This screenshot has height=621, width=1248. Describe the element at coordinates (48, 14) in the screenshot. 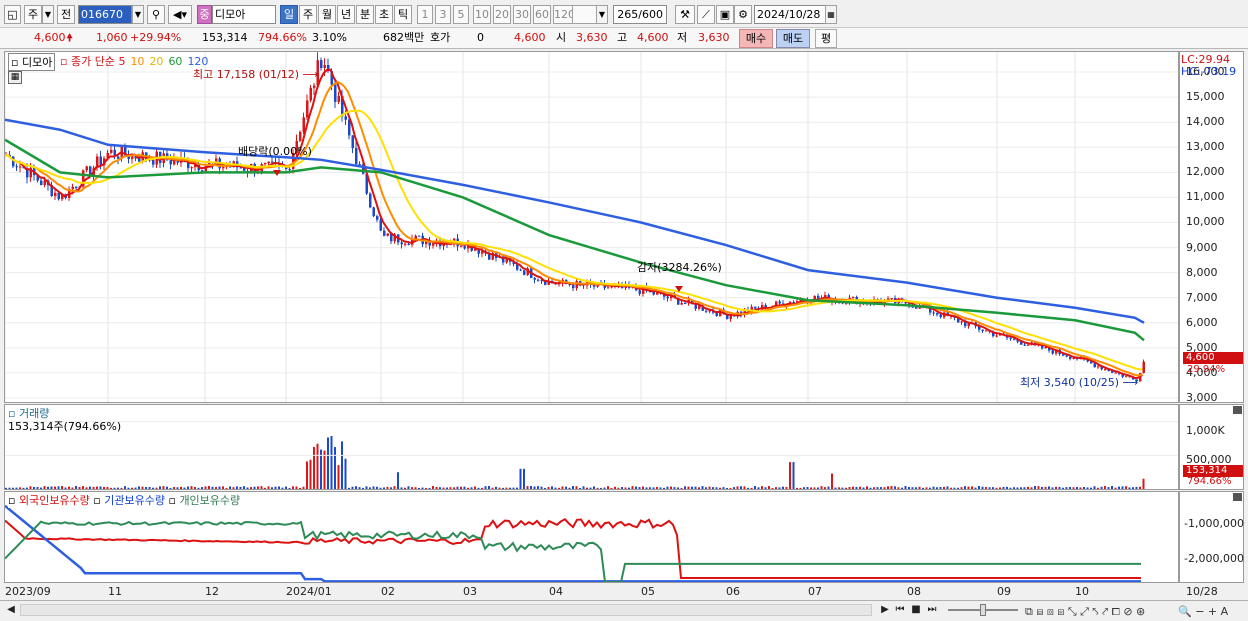

I see `market-dropdown-icon: ▼` at that location.